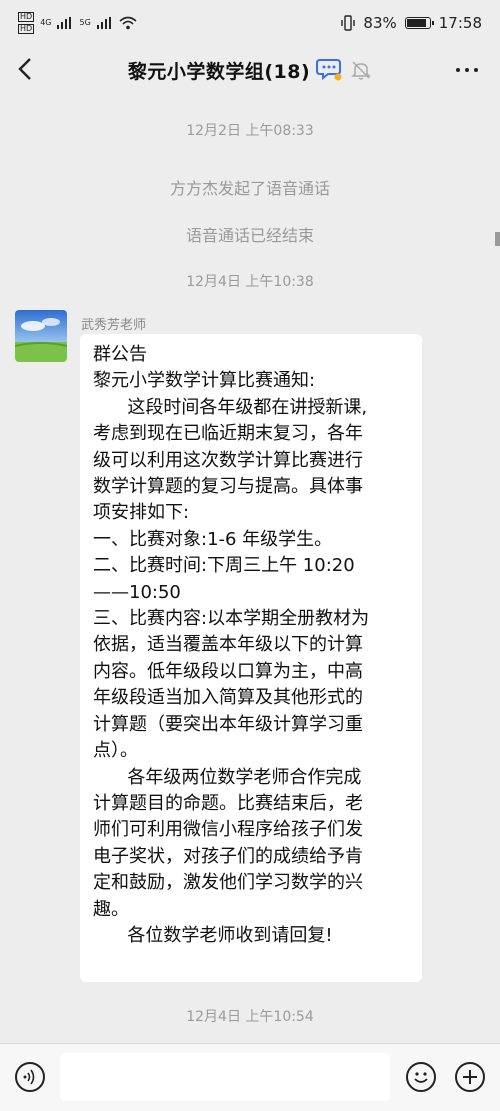 This screenshot has height=1111, width=500. What do you see at coordinates (250, 282) in the screenshot?
I see `timestamp-2: 12月4日 上午10:38` at bounding box center [250, 282].